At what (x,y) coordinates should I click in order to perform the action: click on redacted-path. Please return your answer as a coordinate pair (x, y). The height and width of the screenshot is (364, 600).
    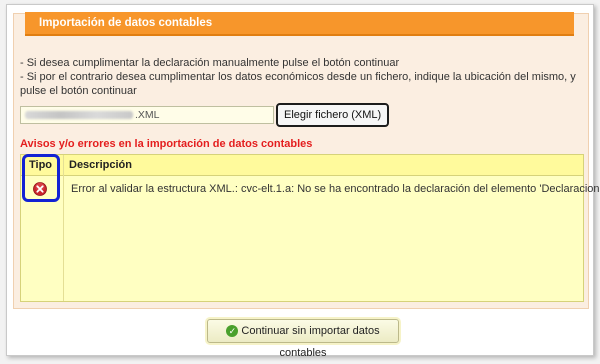
    Looking at the image, I should click on (79, 115).